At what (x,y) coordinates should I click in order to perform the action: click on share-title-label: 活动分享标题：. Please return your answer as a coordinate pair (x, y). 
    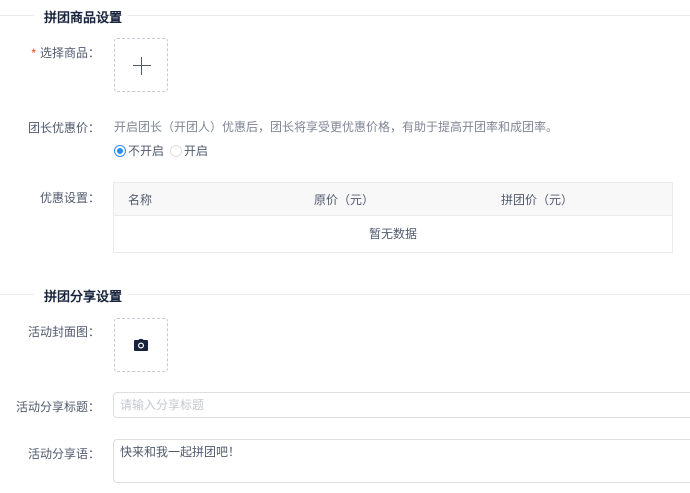
    Looking at the image, I should click on (57, 407).